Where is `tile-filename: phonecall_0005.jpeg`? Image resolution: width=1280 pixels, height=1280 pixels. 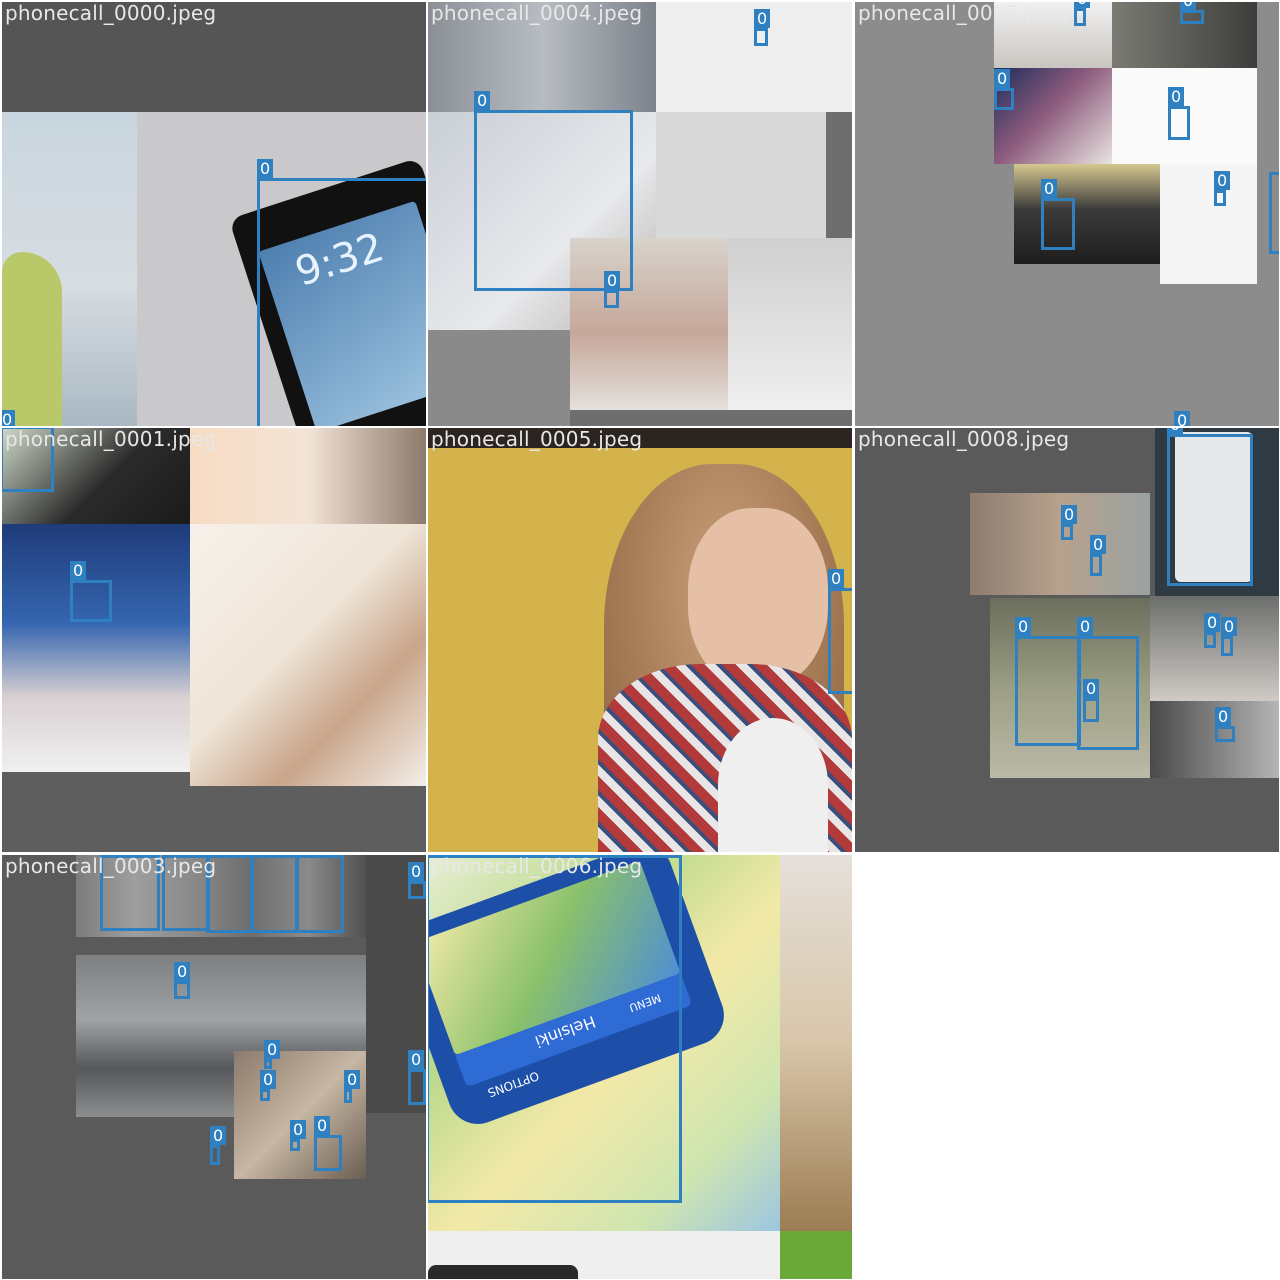 tile-filename: phonecall_0005.jpeg is located at coordinates (537, 439).